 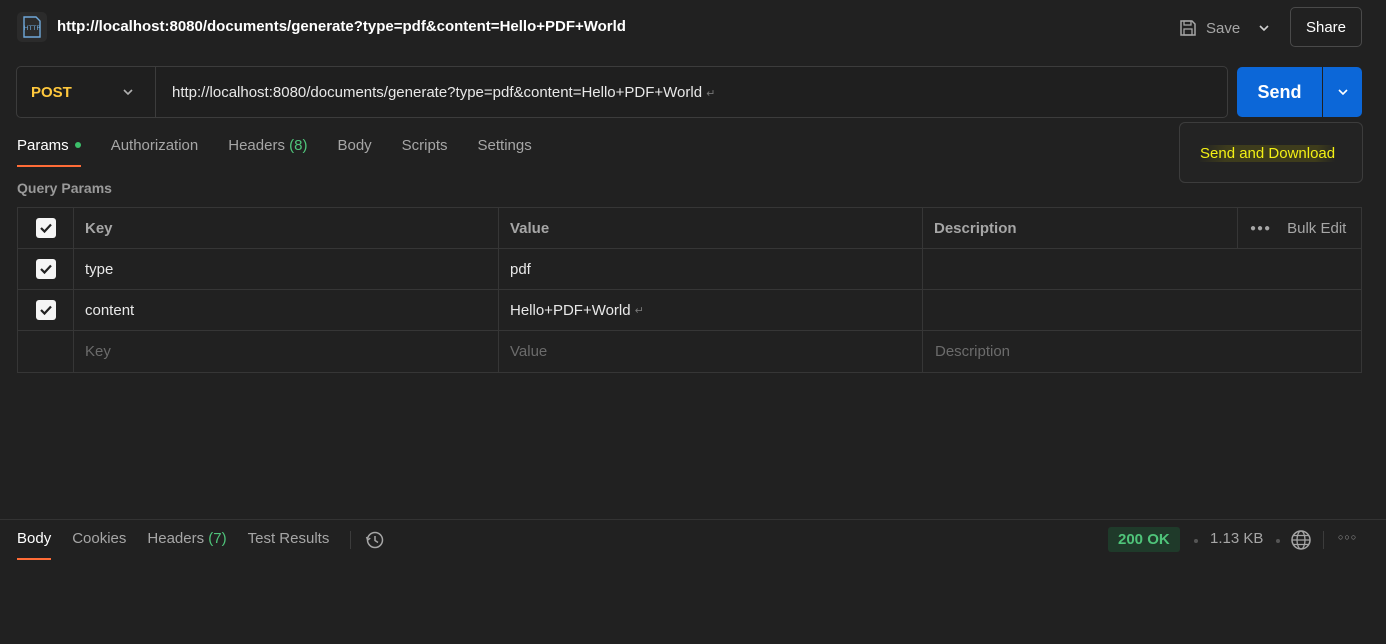 What do you see at coordinates (1326, 27) in the screenshot?
I see `share-button: Share` at bounding box center [1326, 27].